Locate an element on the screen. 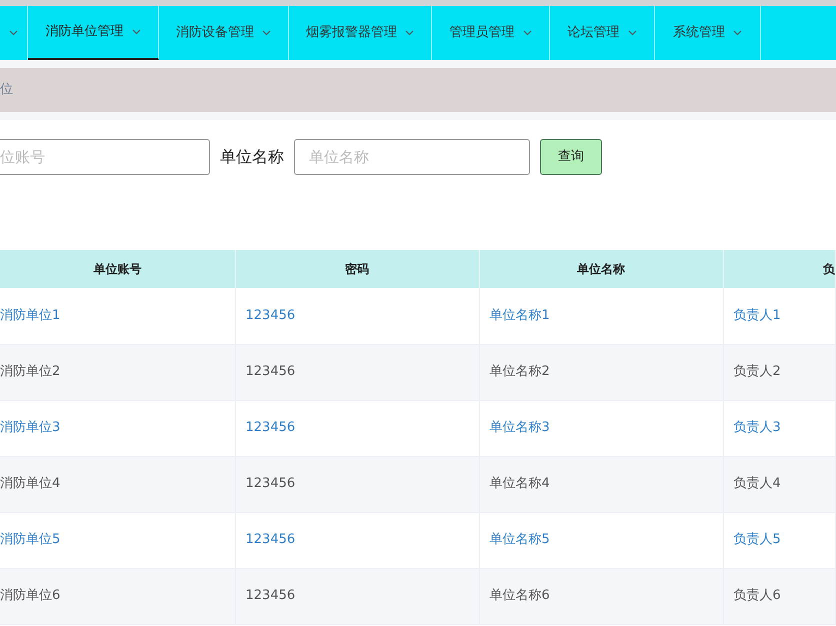 Image resolution: width=836 pixels, height=626 pixels. column-header: 负 is located at coordinates (779, 269).